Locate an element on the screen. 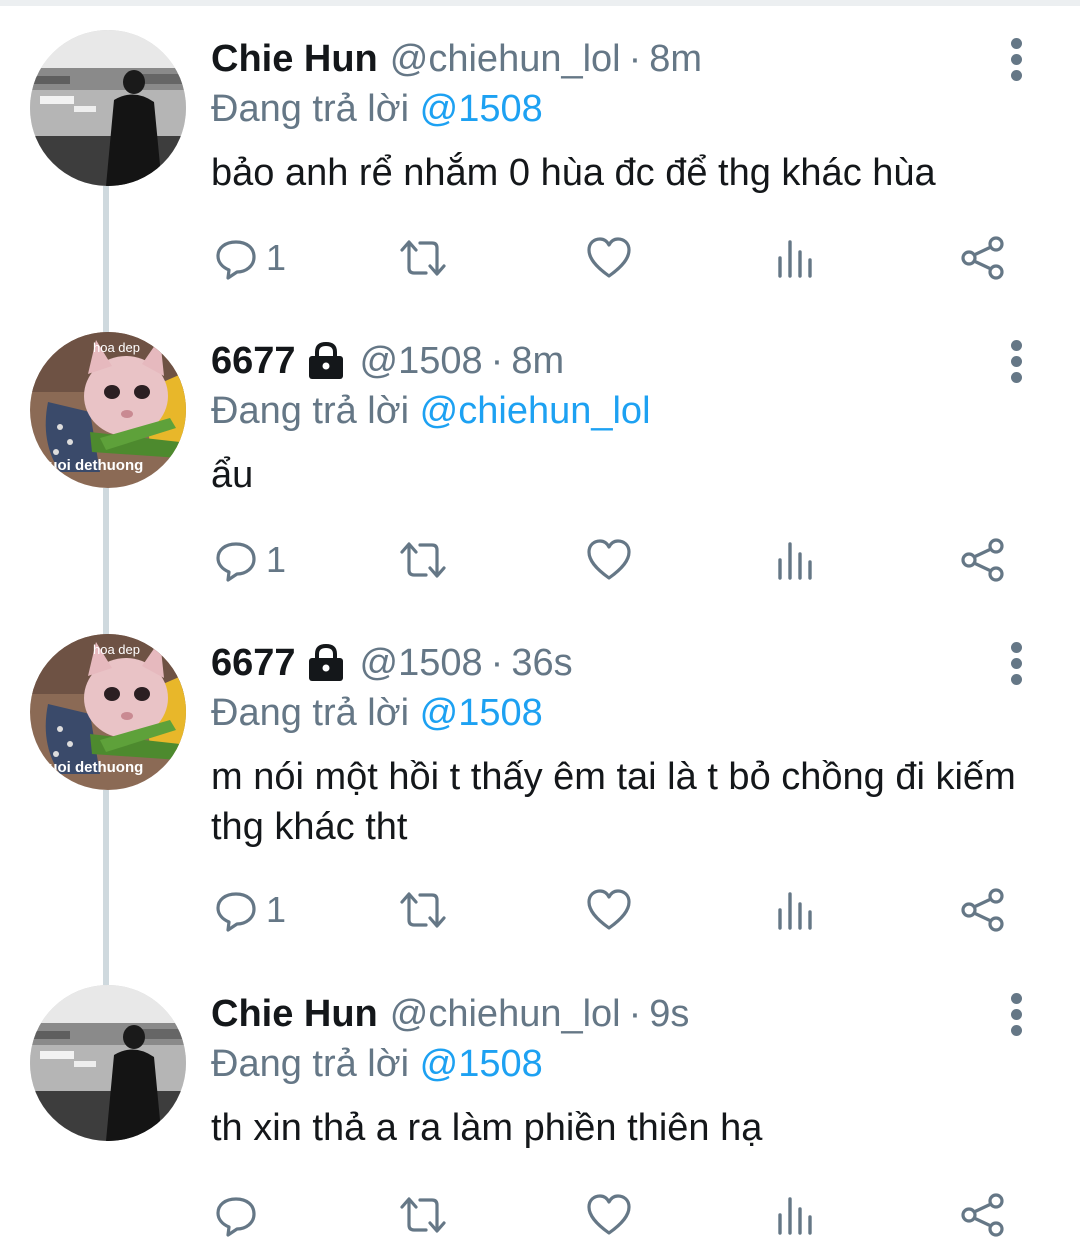 Image resolution: width=1080 pixels, height=1259 pixels. tweet-text: bảo anh rể nhắm 0 hùa đc để thg khác hùa is located at coordinates (573, 173).